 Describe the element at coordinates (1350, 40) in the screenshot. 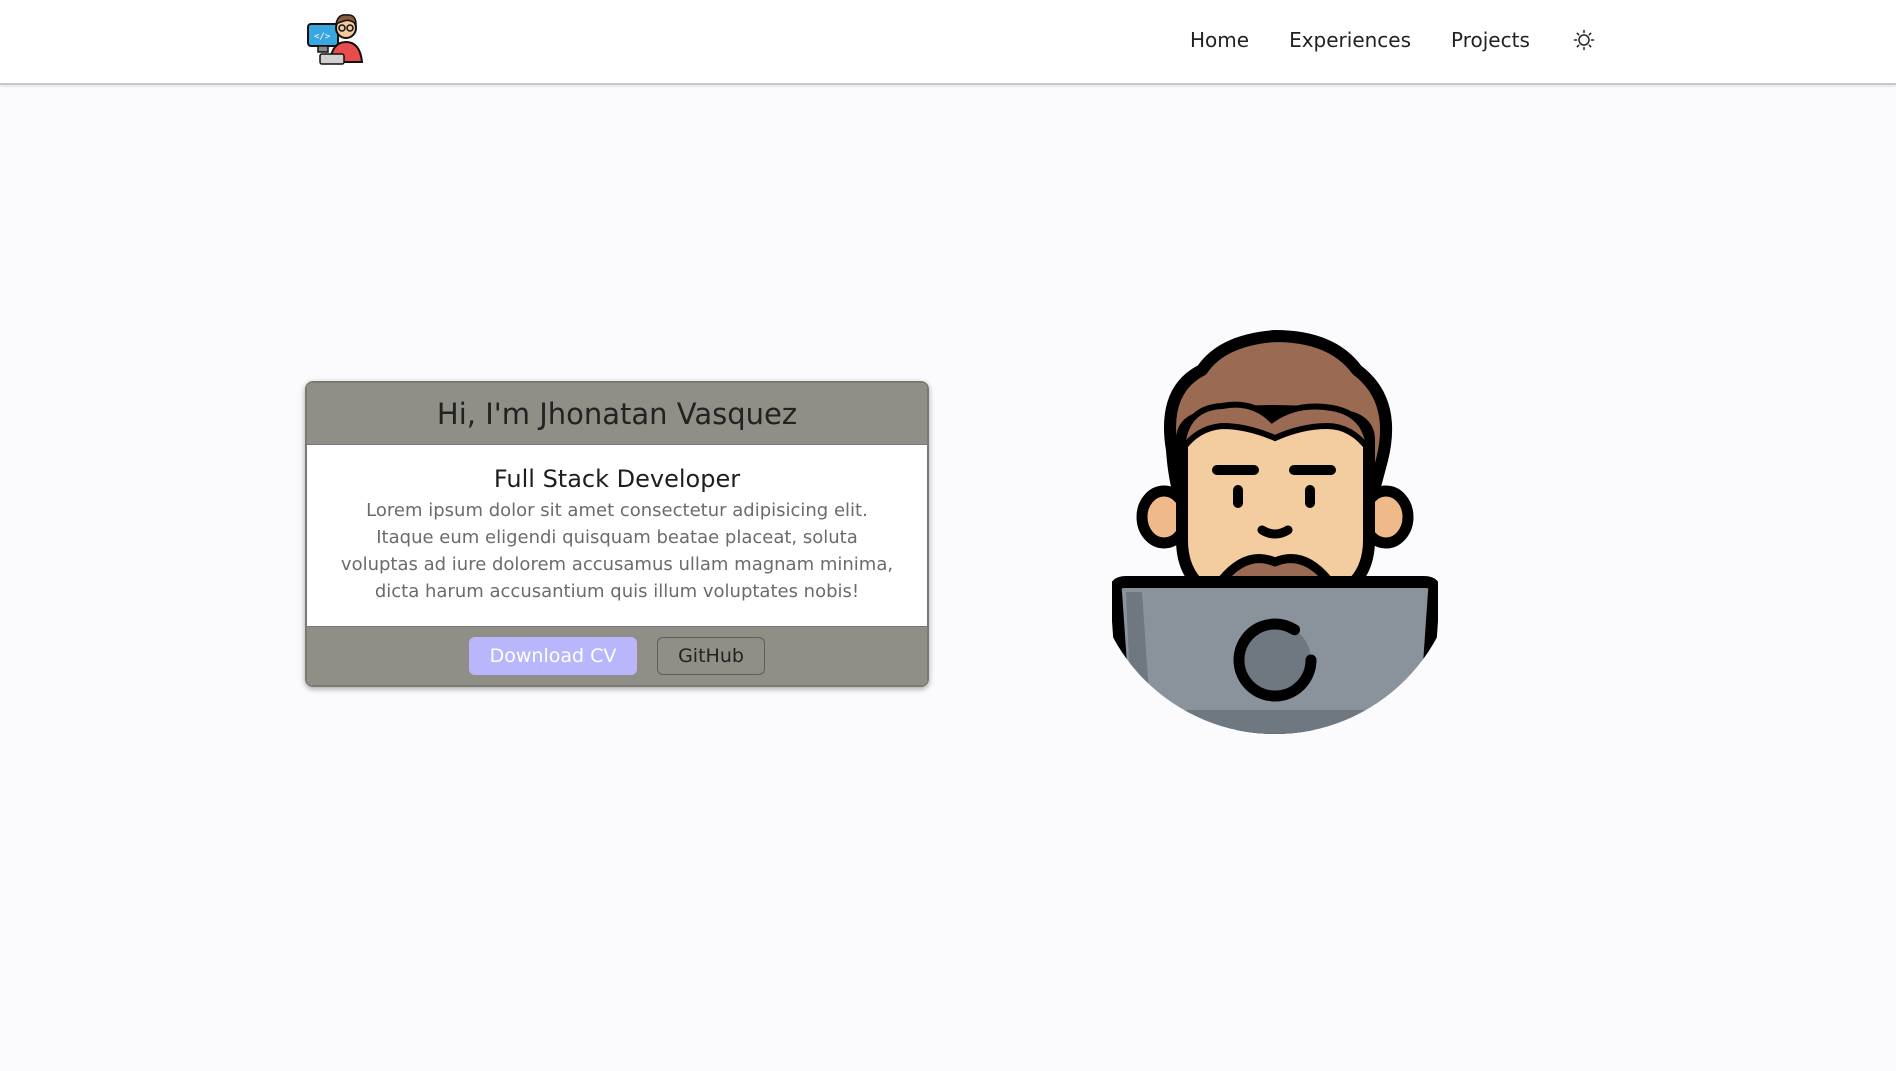

I see `nav-link-experiences: Experiences` at that location.